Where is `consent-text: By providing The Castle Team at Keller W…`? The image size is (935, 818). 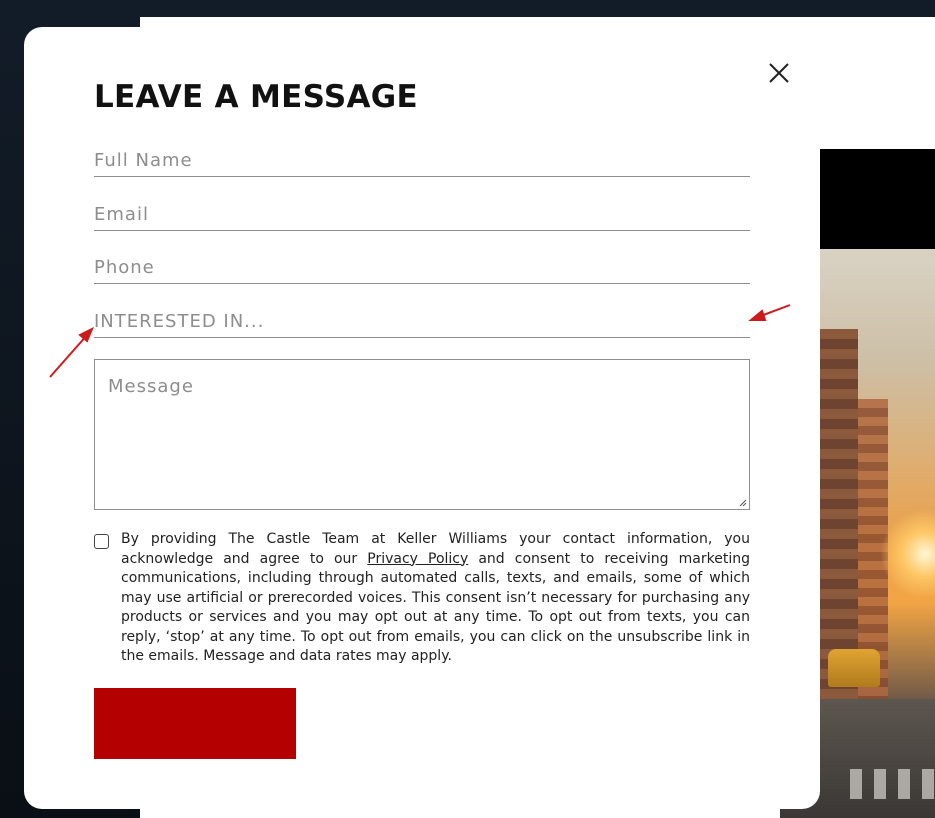 consent-text: By providing The Castle Team at Keller W… is located at coordinates (435, 597).